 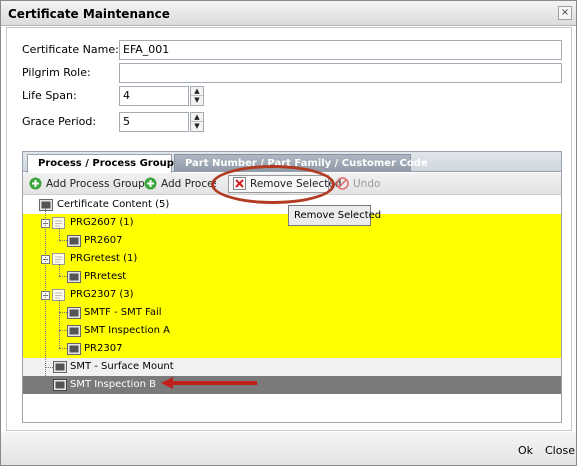 I want to click on pilgrim-role-label: Pilgrim Role:, so click(x=56, y=72).